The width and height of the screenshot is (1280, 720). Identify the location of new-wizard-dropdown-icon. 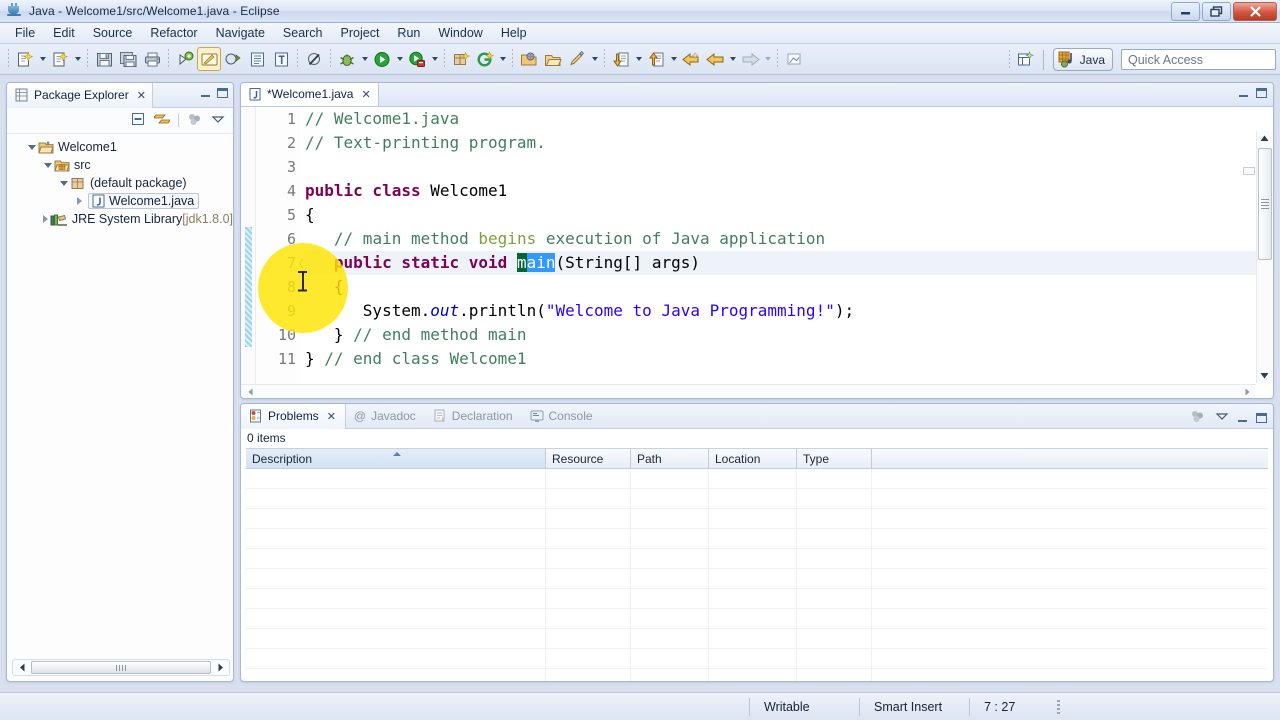
(42, 59).